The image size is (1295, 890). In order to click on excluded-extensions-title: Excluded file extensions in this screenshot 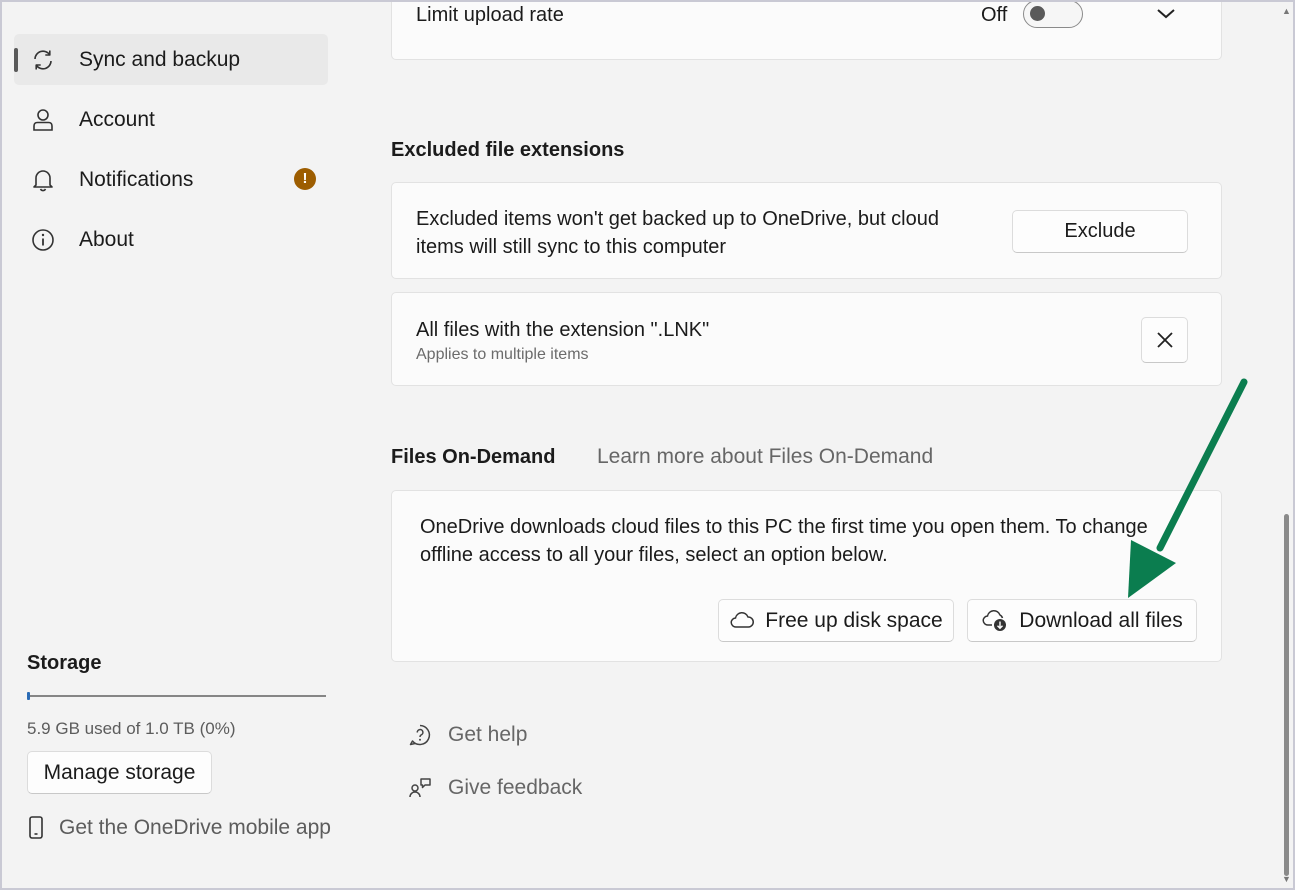, I will do `click(508, 150)`.